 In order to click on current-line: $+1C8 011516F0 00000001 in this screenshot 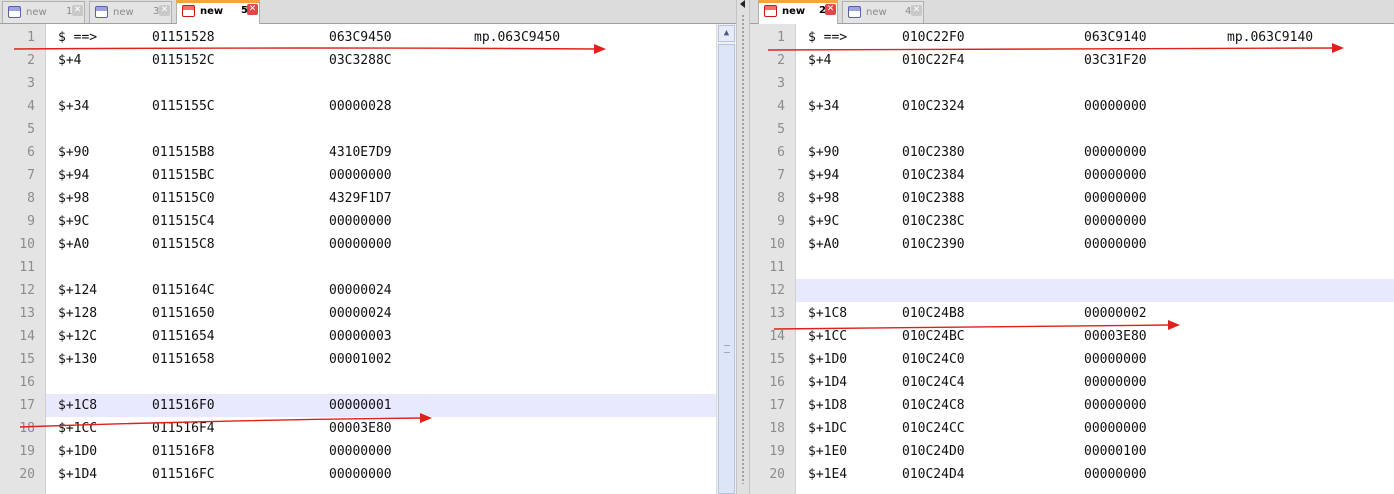, I will do `click(391, 405)`.